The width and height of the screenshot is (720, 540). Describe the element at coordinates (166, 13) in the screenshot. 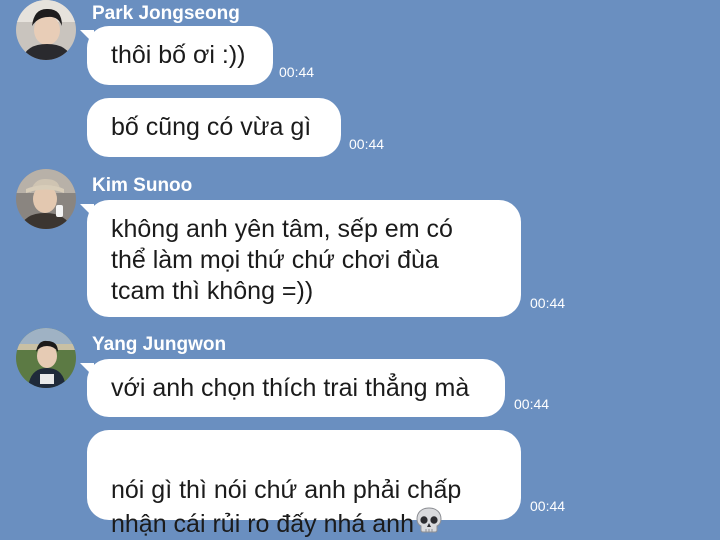

I see `sender-name: Park Jongseong` at that location.